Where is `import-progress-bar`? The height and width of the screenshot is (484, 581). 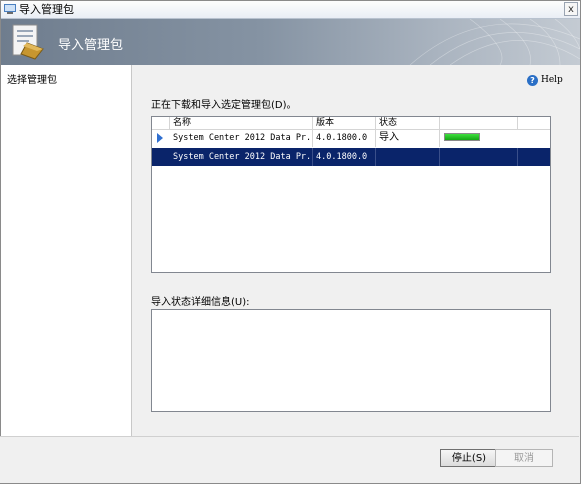
import-progress-bar is located at coordinates (462, 137).